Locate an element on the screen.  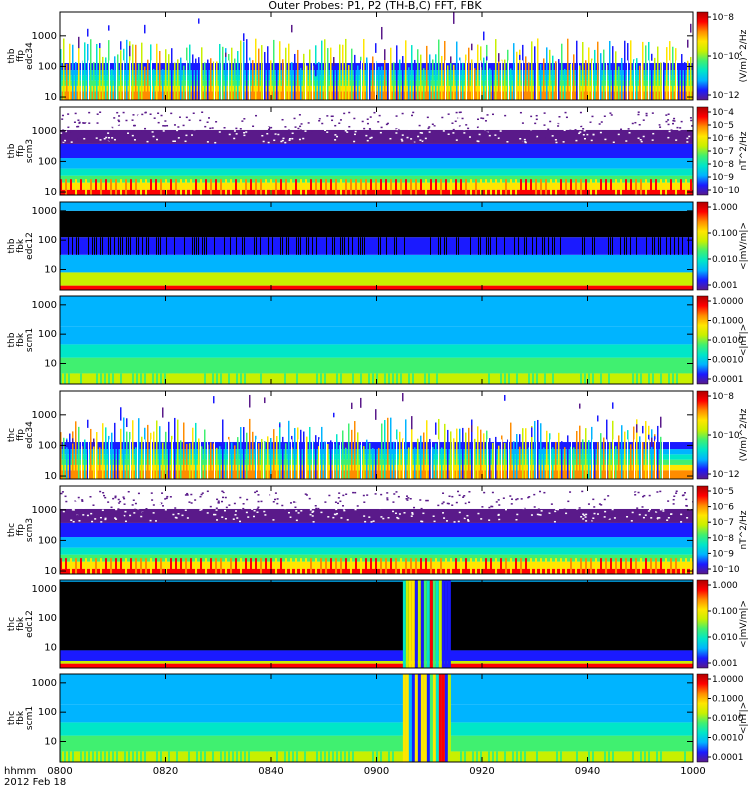
colorbar-tick-label: 10⁻5 is located at coordinates (723, 126).